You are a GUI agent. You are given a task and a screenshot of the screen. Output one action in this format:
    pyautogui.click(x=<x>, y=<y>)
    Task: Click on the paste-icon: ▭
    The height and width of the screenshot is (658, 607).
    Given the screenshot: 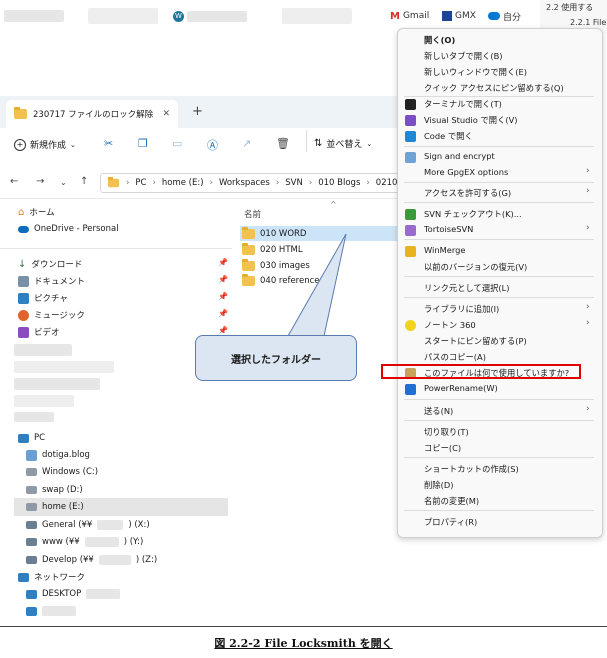 What is the action you would take?
    pyautogui.click(x=177, y=143)
    